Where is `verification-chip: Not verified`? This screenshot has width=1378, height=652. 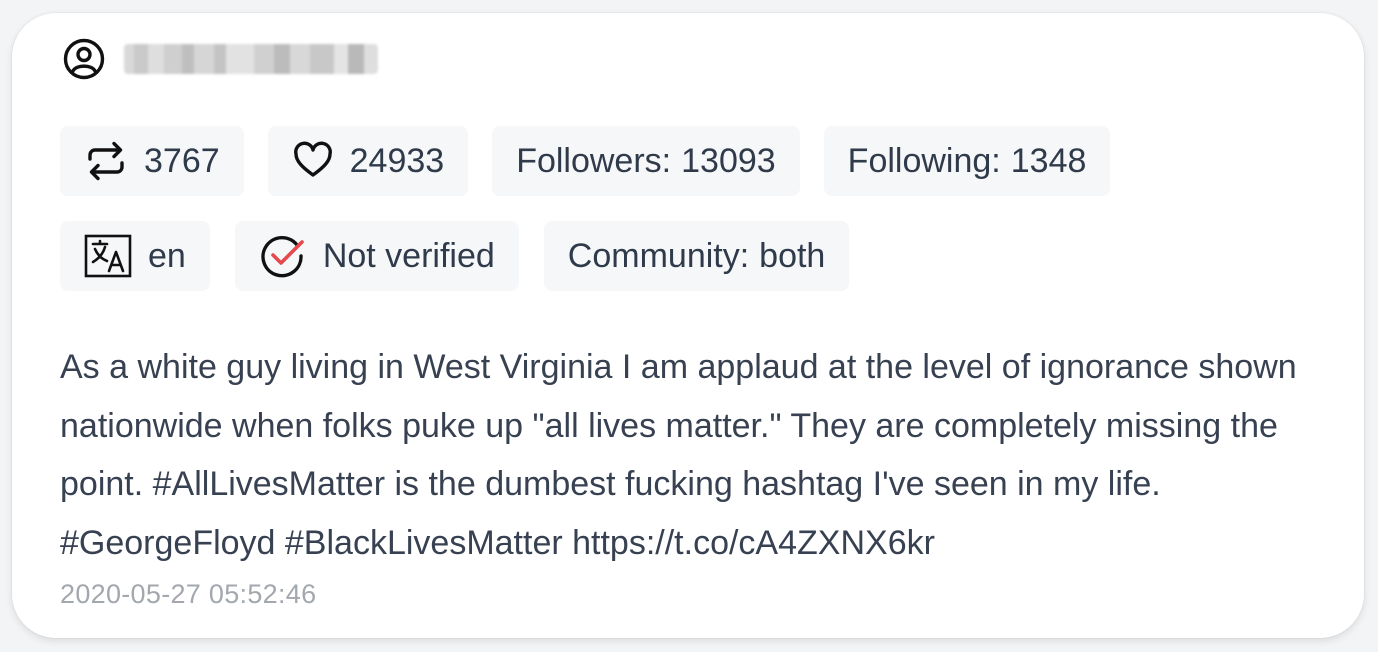 verification-chip: Not verified is located at coordinates (376, 256).